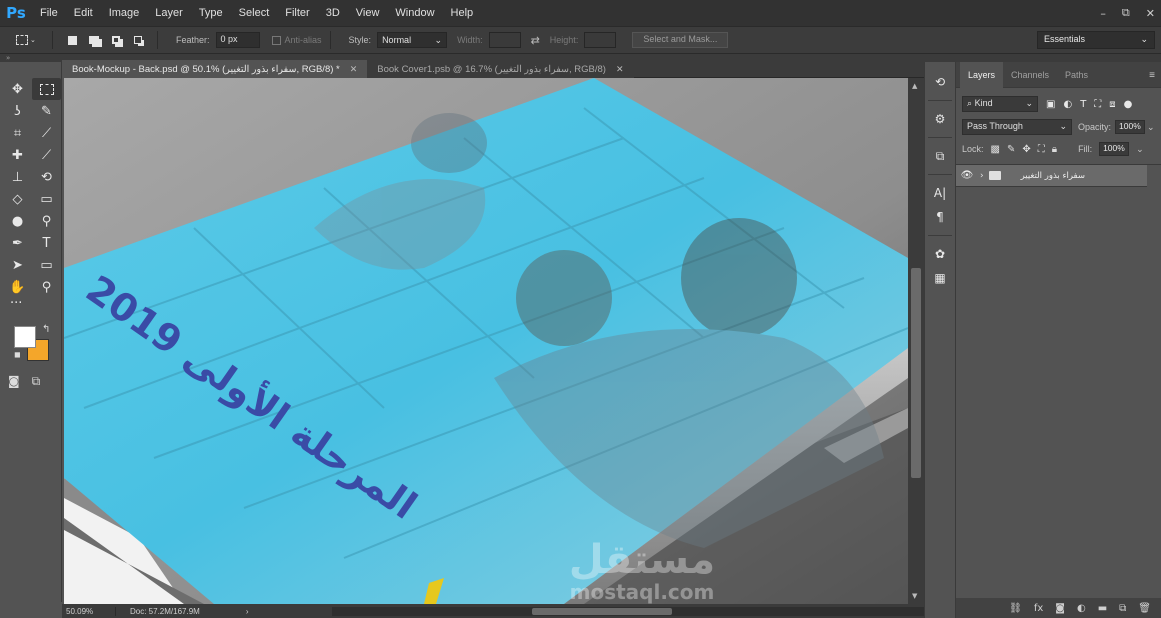 Image resolution: width=1161 pixels, height=618 pixels. Describe the element at coordinates (504, 40) in the screenshot. I see `width-input` at that location.